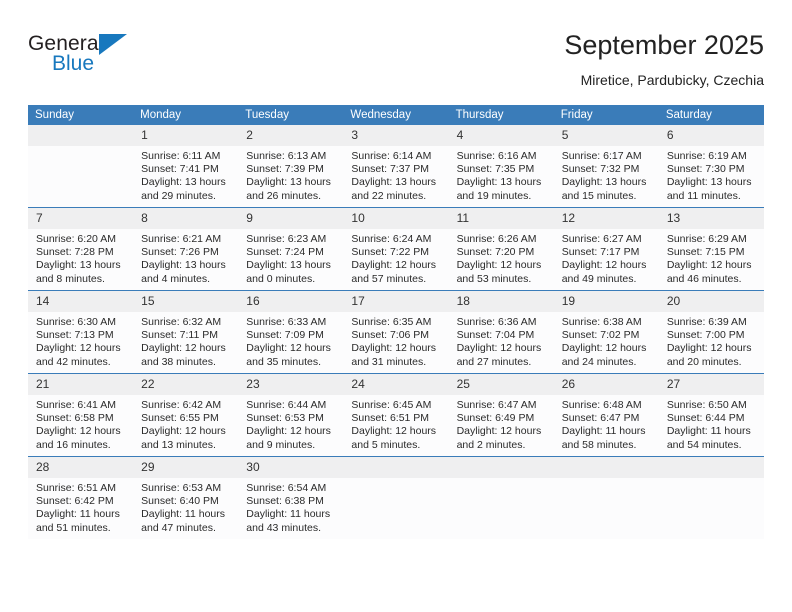 The image size is (792, 612). I want to click on sunset-text: Sunset: 7:11 PM, so click(179, 335).